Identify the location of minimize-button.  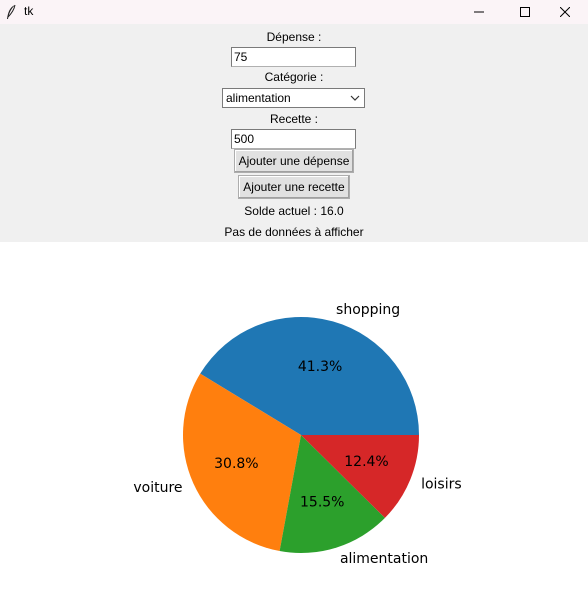
(479, 12).